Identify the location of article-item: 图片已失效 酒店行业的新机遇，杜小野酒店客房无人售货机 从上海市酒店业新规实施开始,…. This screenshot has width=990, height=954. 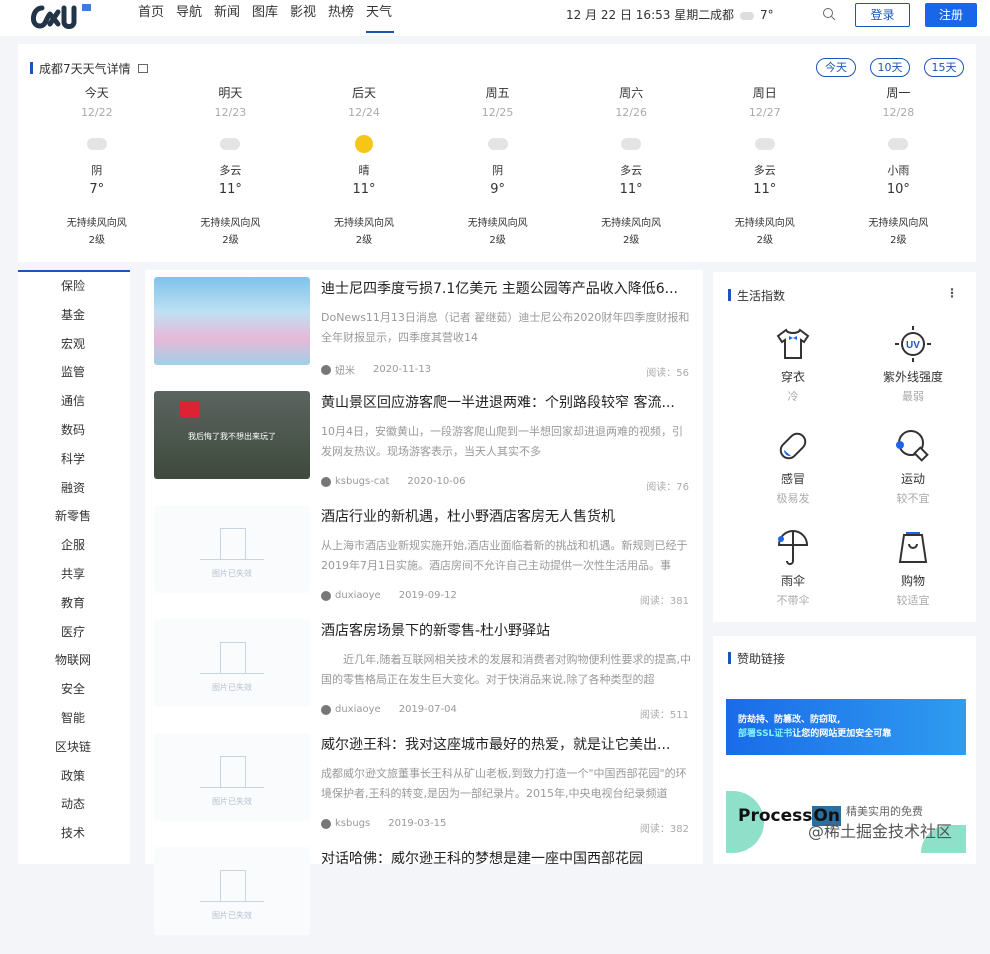
(424, 555).